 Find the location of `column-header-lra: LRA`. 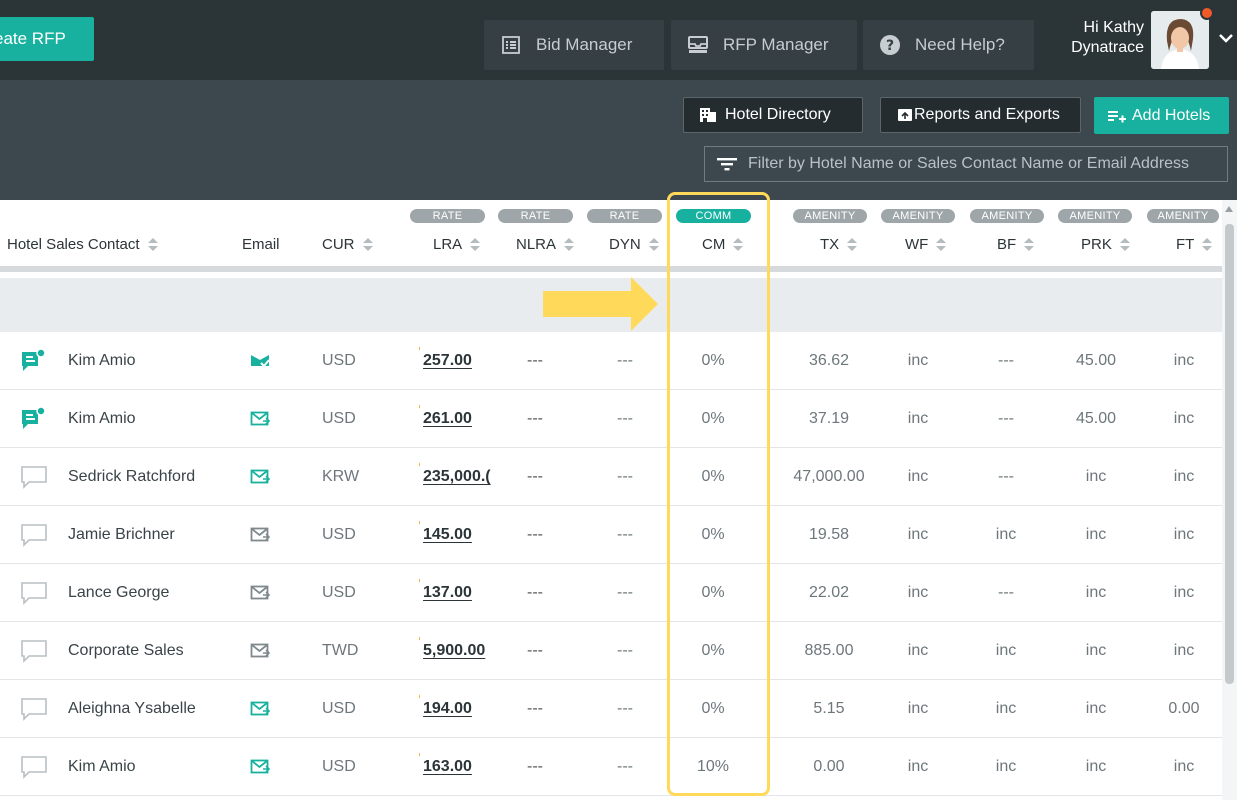

column-header-lra: LRA is located at coordinates (457, 244).